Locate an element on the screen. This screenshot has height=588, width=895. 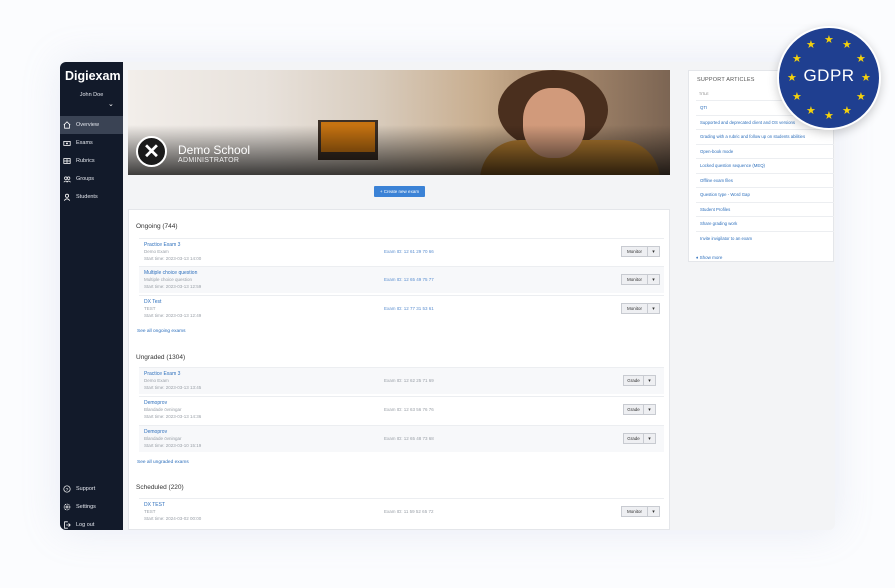
sidebar-bottom-nav: ? Support Settings Log out is located at coordinates (91, 505).